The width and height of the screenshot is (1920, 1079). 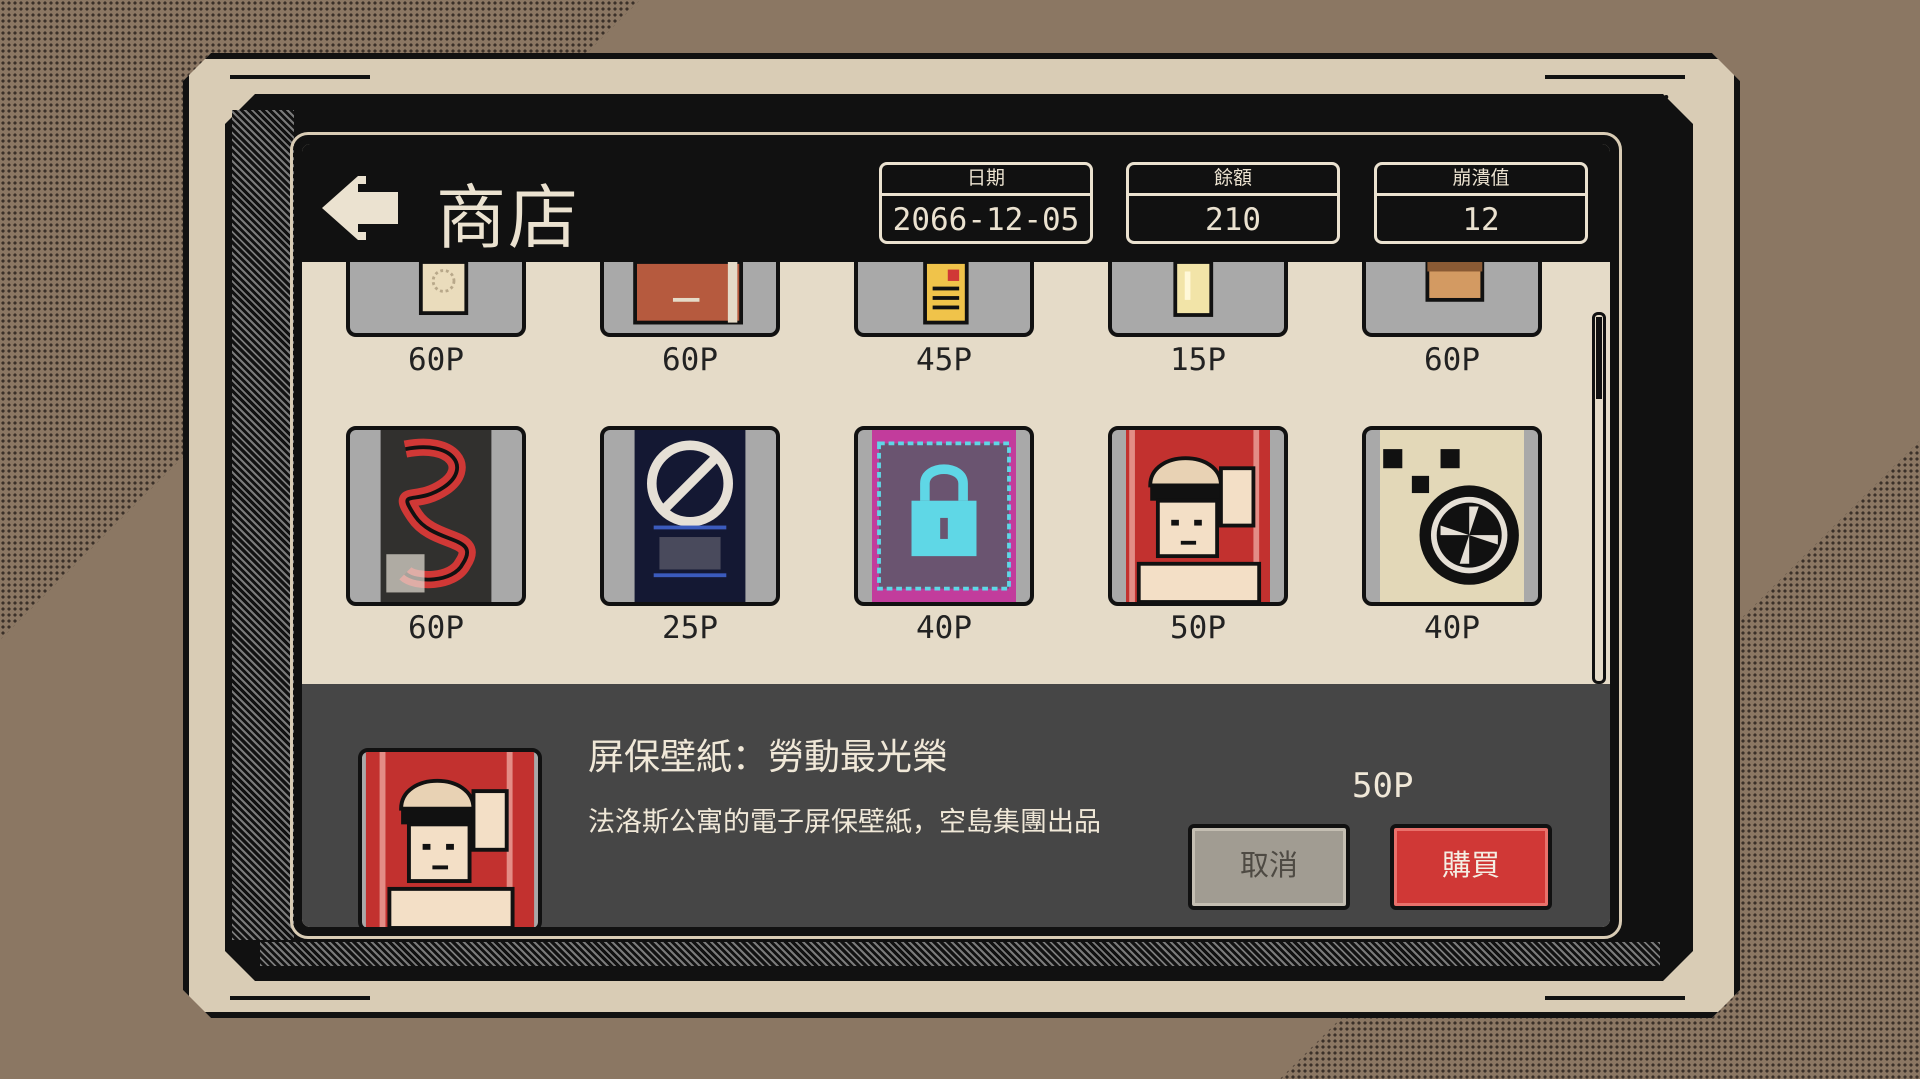 I want to click on balance-value: 210, so click(x=1233, y=220).